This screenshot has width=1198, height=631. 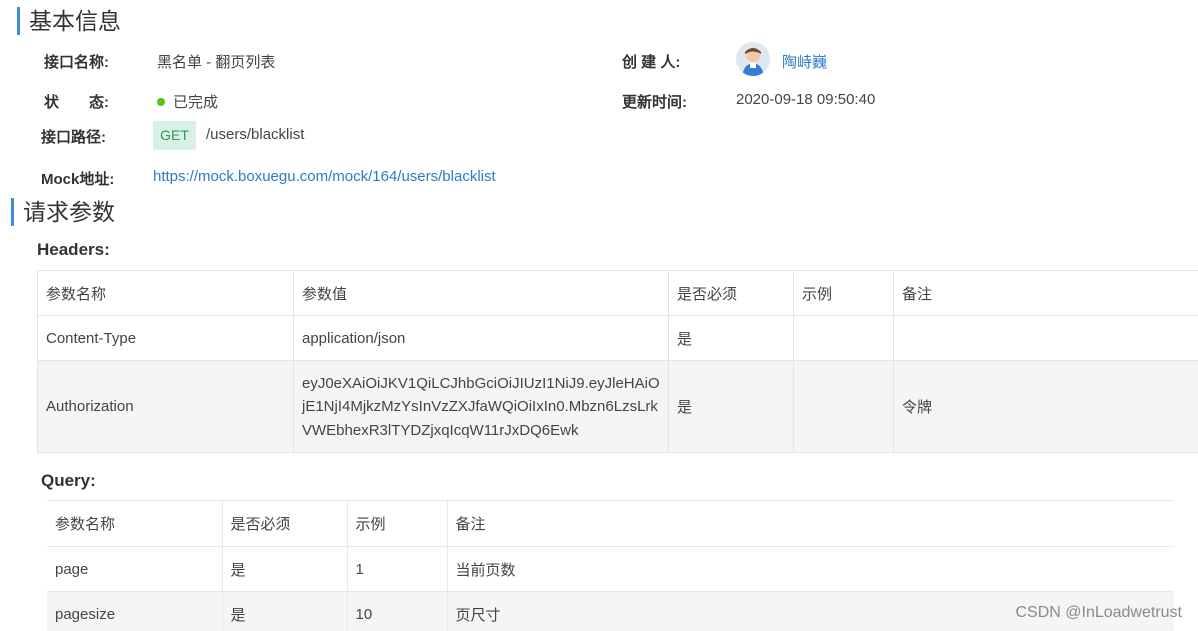 What do you see at coordinates (481, 293) in the screenshot?
I see `column-header: 参数值` at bounding box center [481, 293].